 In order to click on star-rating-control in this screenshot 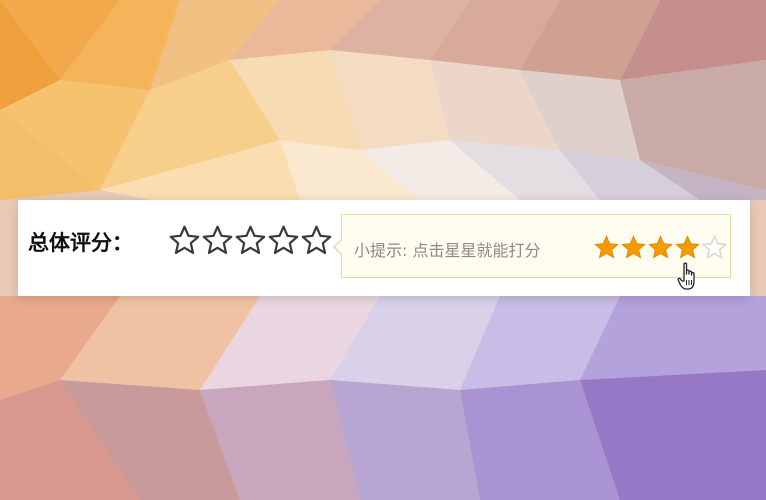, I will do `click(250, 240)`.